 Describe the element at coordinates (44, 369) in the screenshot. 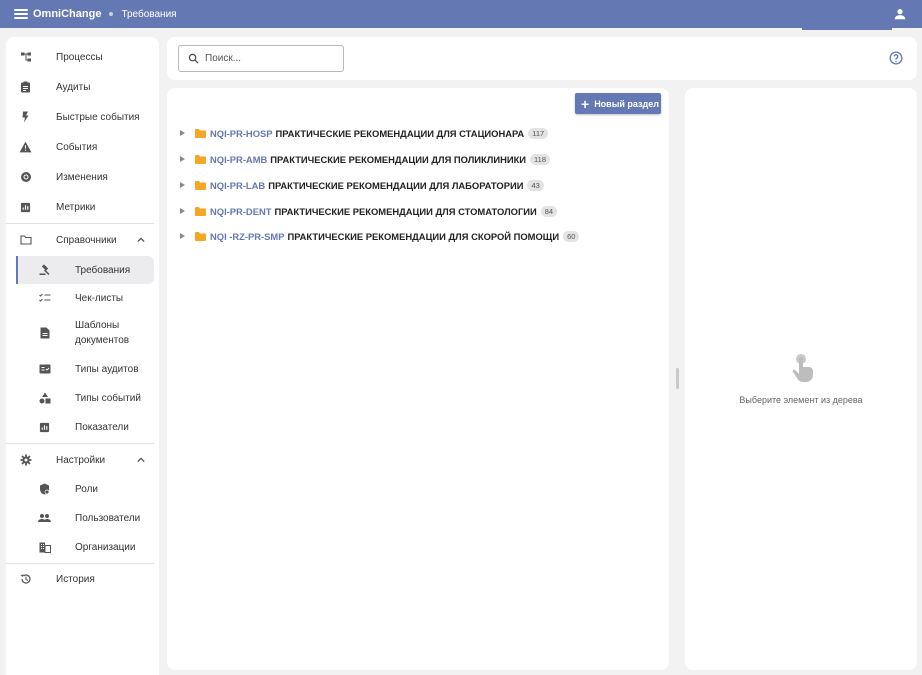

I see `fact-check-icon` at that location.